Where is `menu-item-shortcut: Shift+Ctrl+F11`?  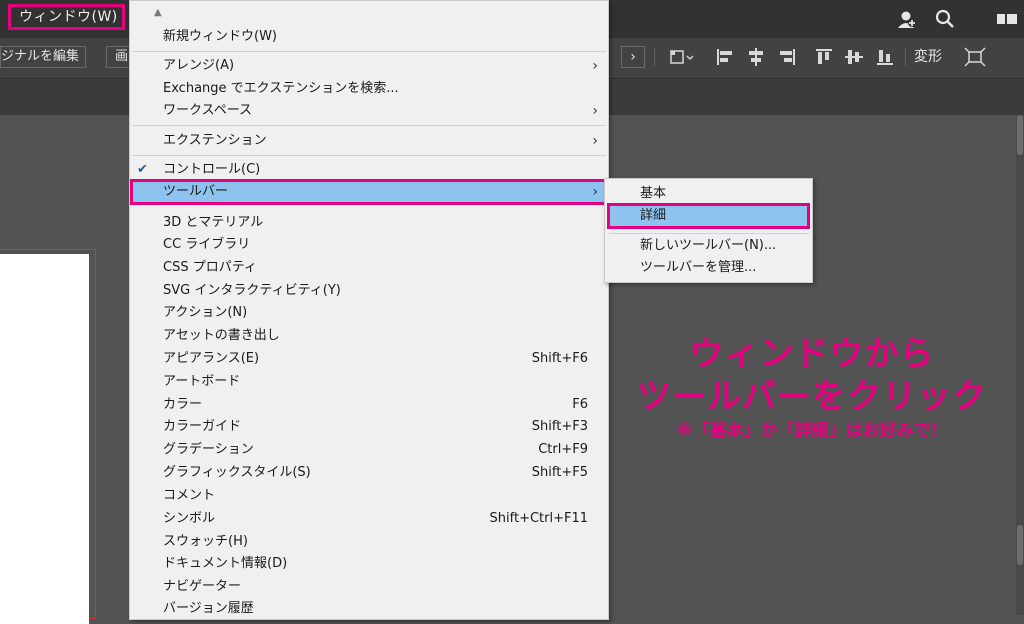
menu-item-shortcut: Shift+Ctrl+F11 is located at coordinates (538, 518).